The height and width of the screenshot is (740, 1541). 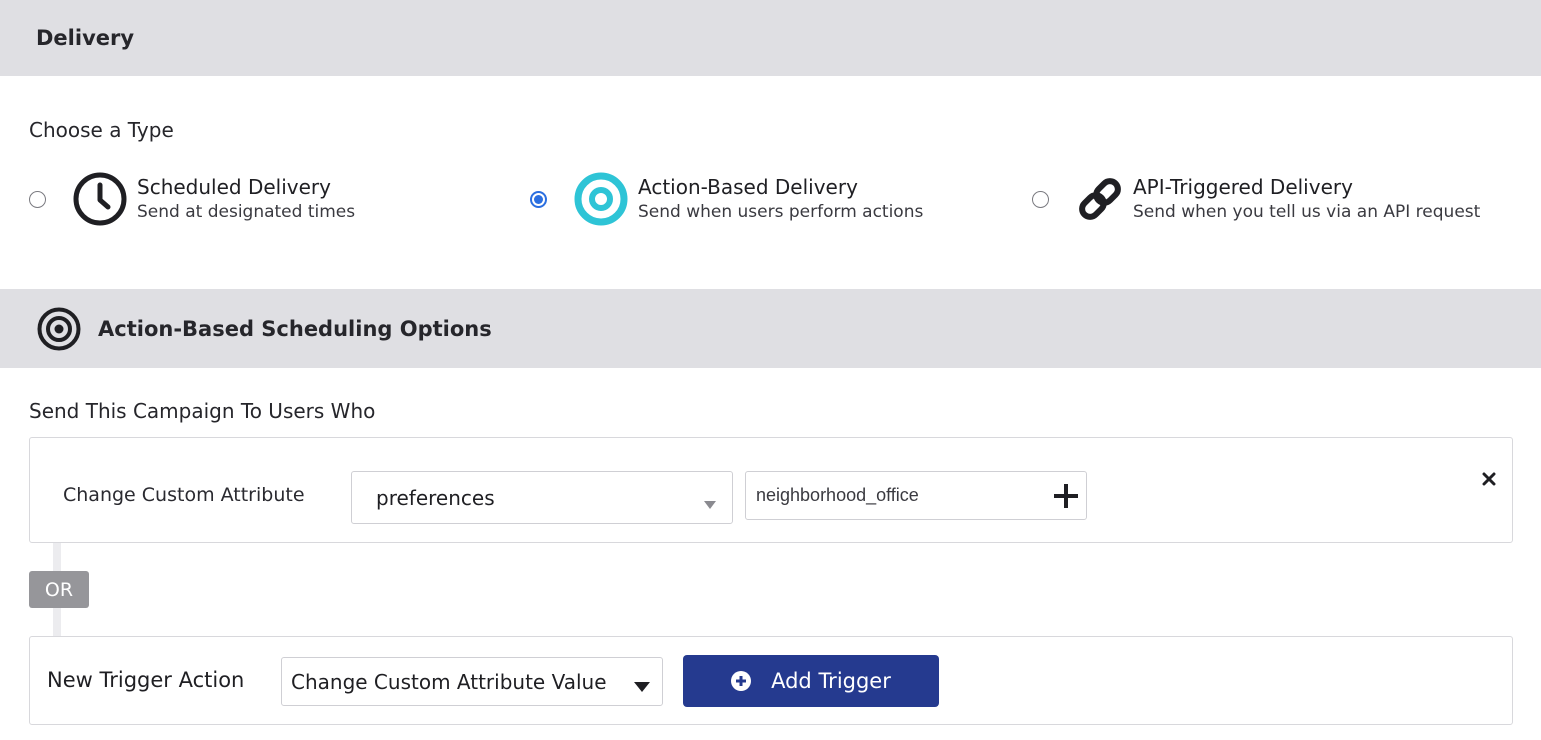 I want to click on attribute-select-value: preferences, so click(x=435, y=497).